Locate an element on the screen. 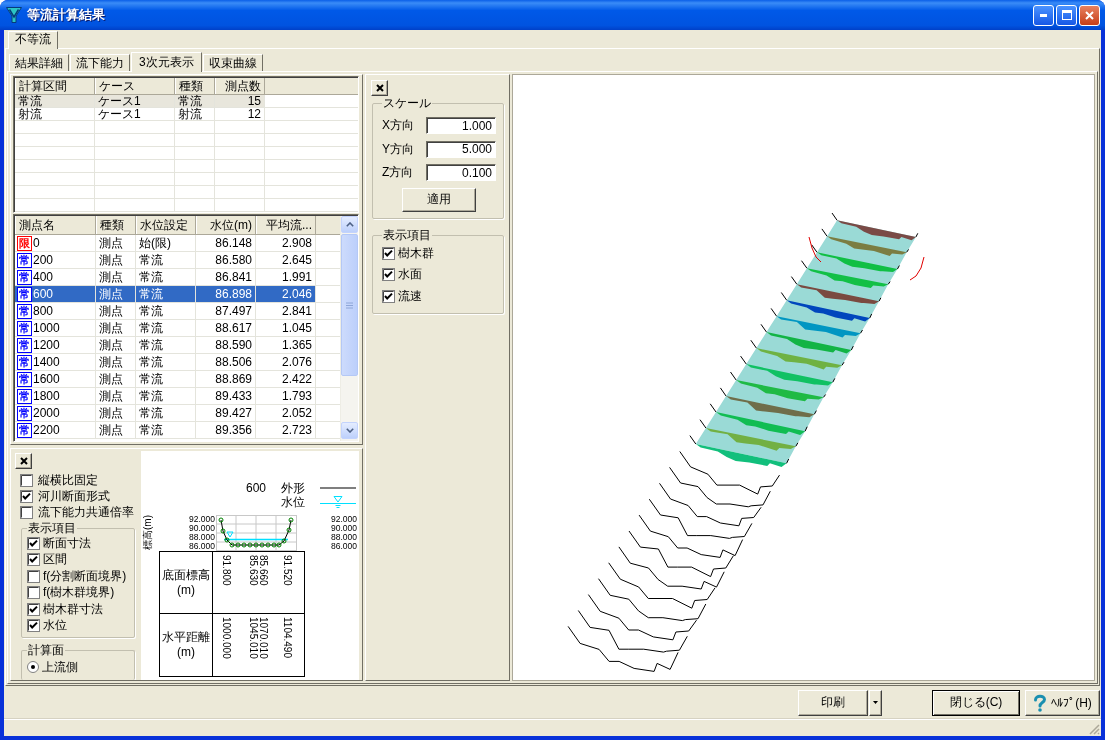 This screenshot has width=1105, height=740. checkbox-label: 水位 is located at coordinates (55, 626).